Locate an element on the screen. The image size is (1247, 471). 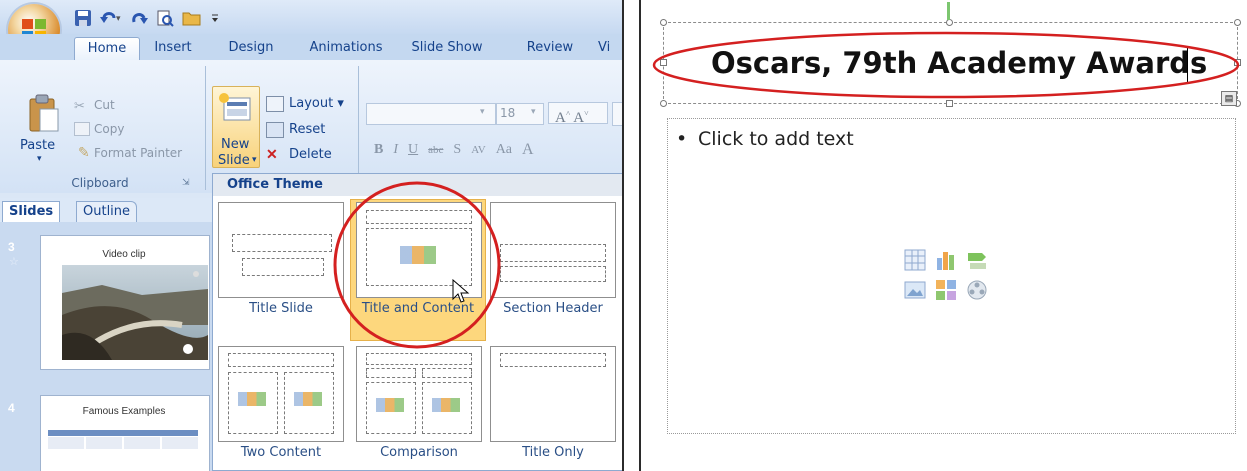
reset-icon is located at coordinates (275, 130).